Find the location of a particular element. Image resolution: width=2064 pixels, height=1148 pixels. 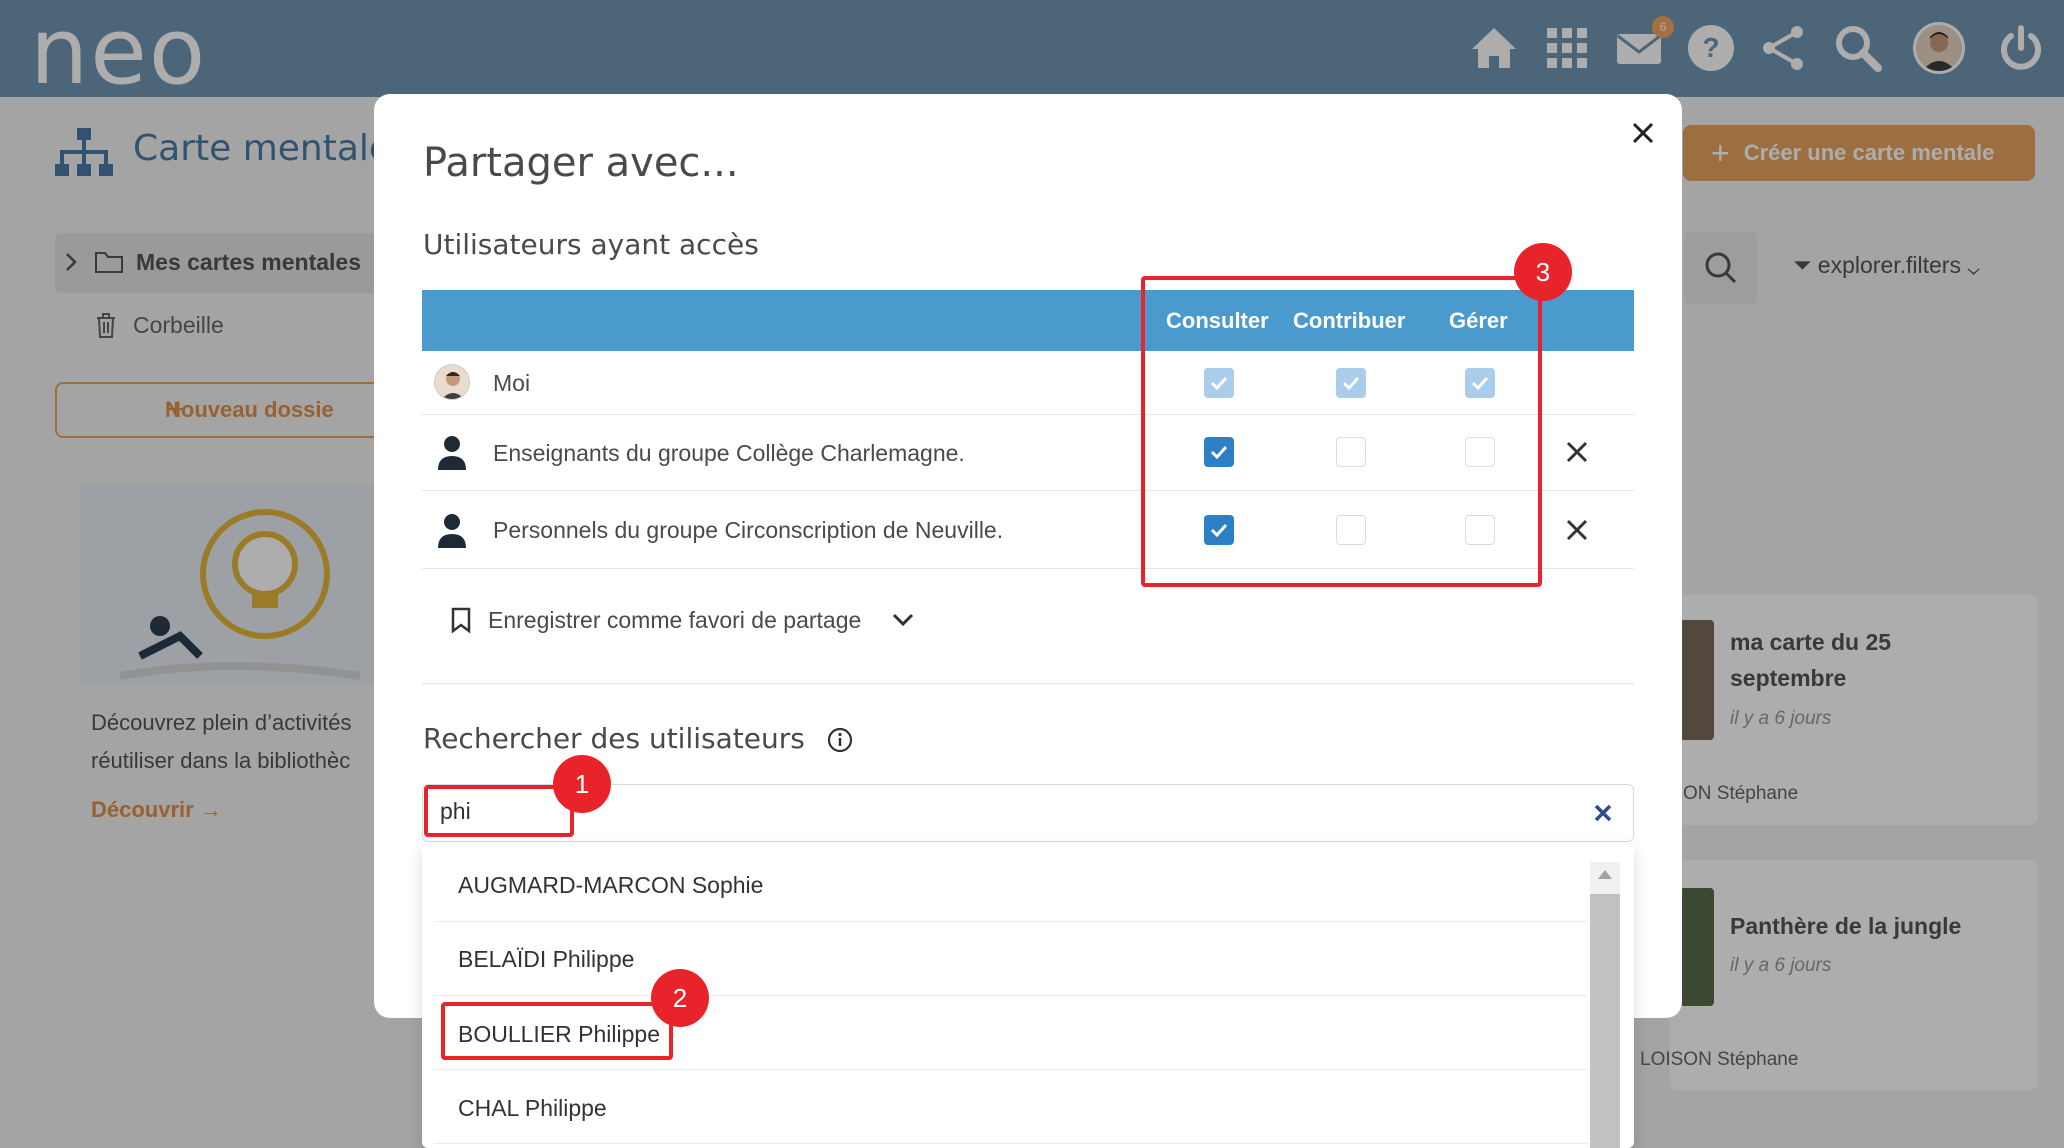

clear-search-icon is located at coordinates (1603, 813).